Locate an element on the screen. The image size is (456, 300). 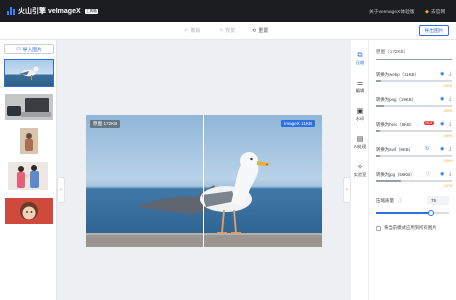
redo-label: 恢复 is located at coordinates (230, 31).